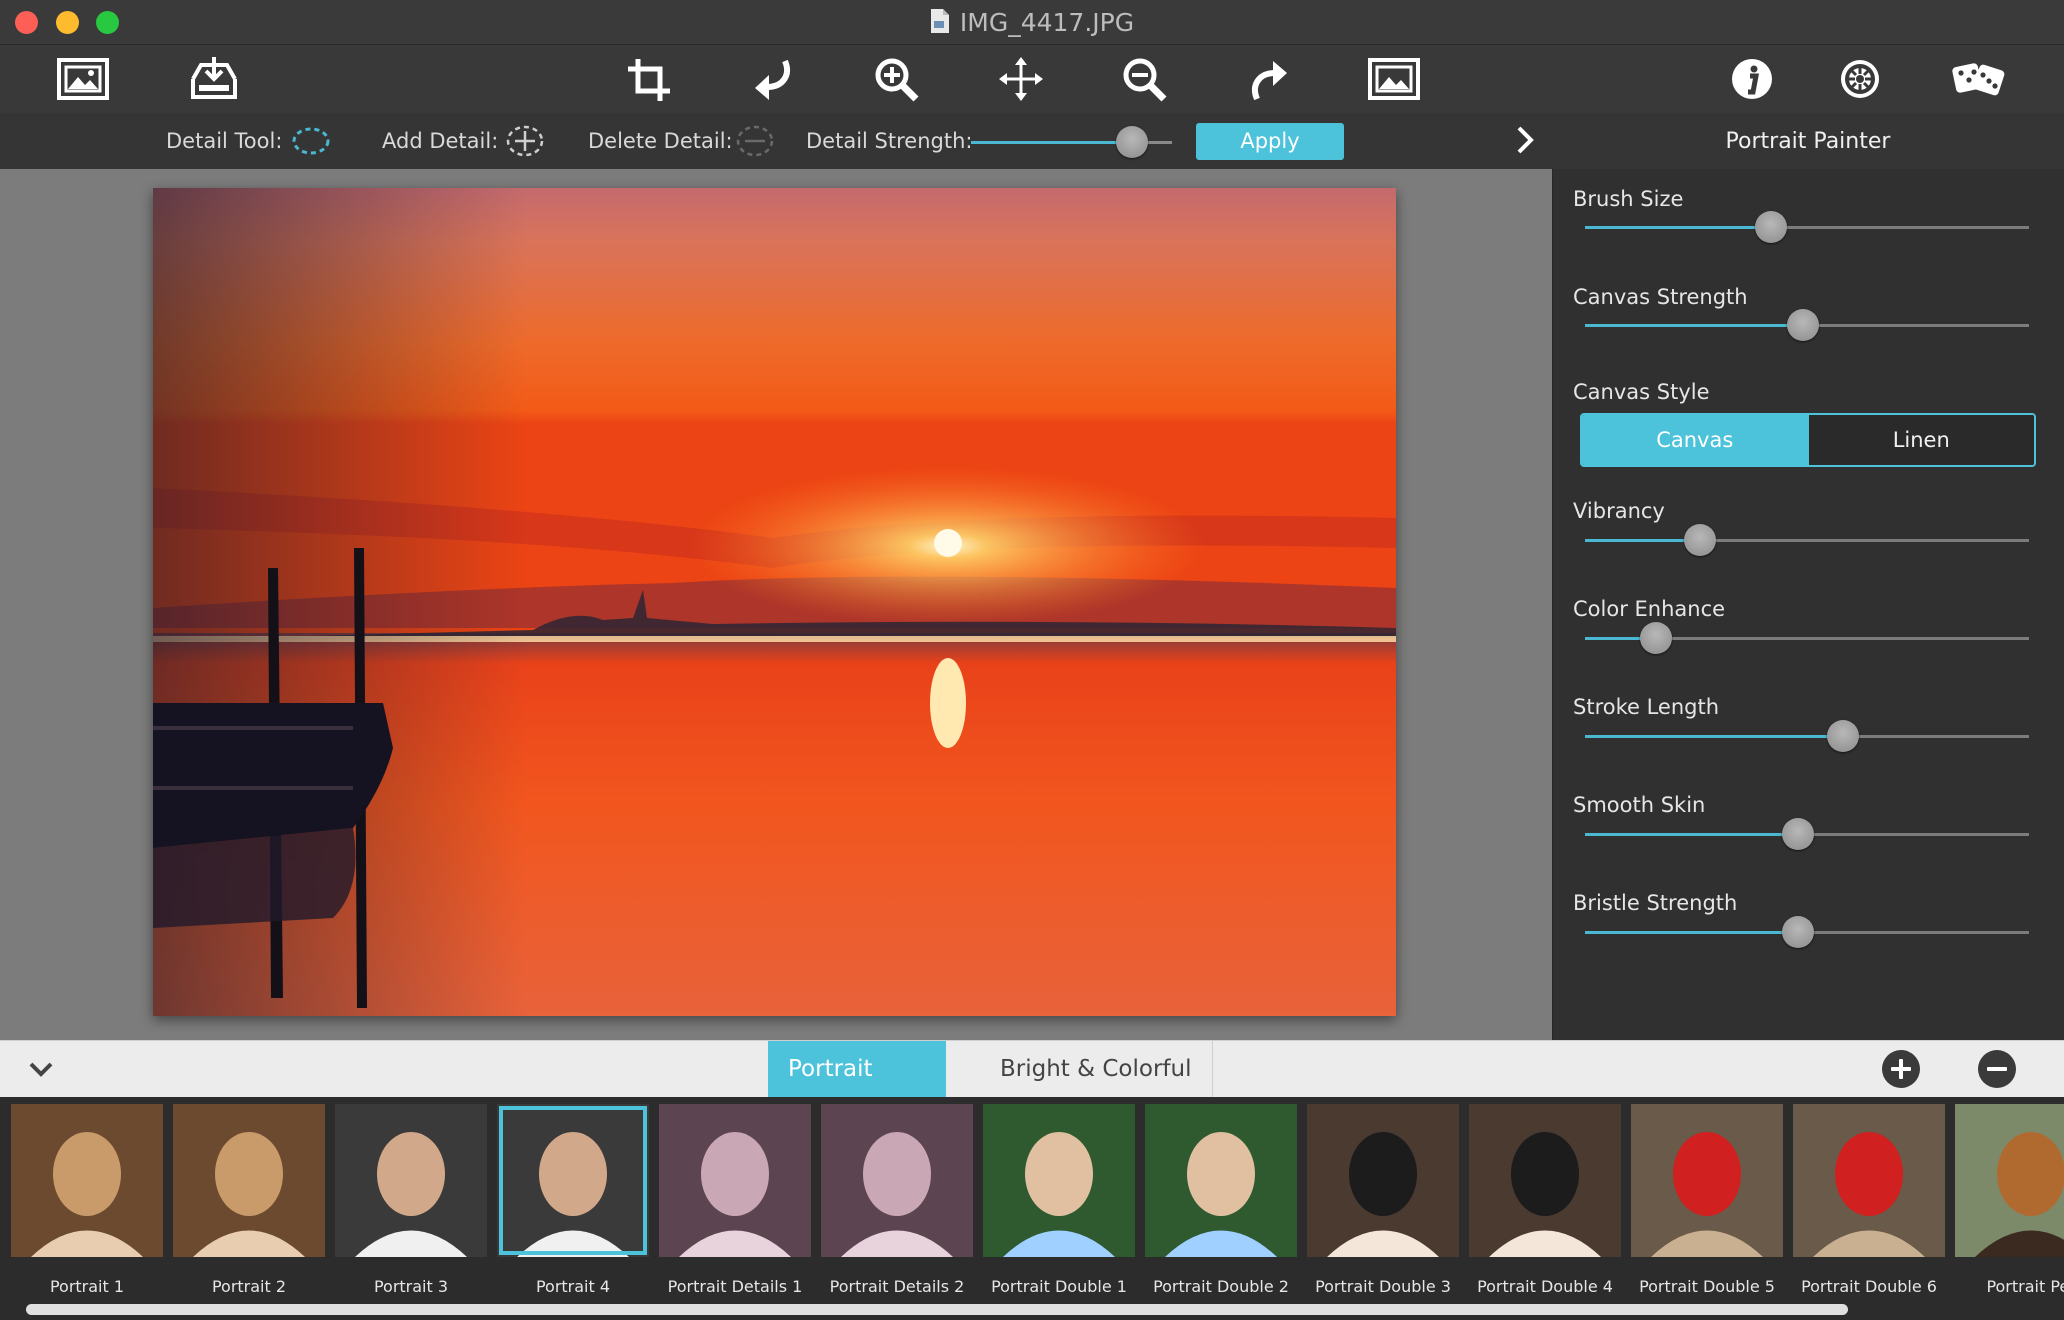 Image resolution: width=2064 pixels, height=1320 pixels. What do you see at coordinates (660, 141) in the screenshot?
I see `delete-detail-label: Delete Detail:` at bounding box center [660, 141].